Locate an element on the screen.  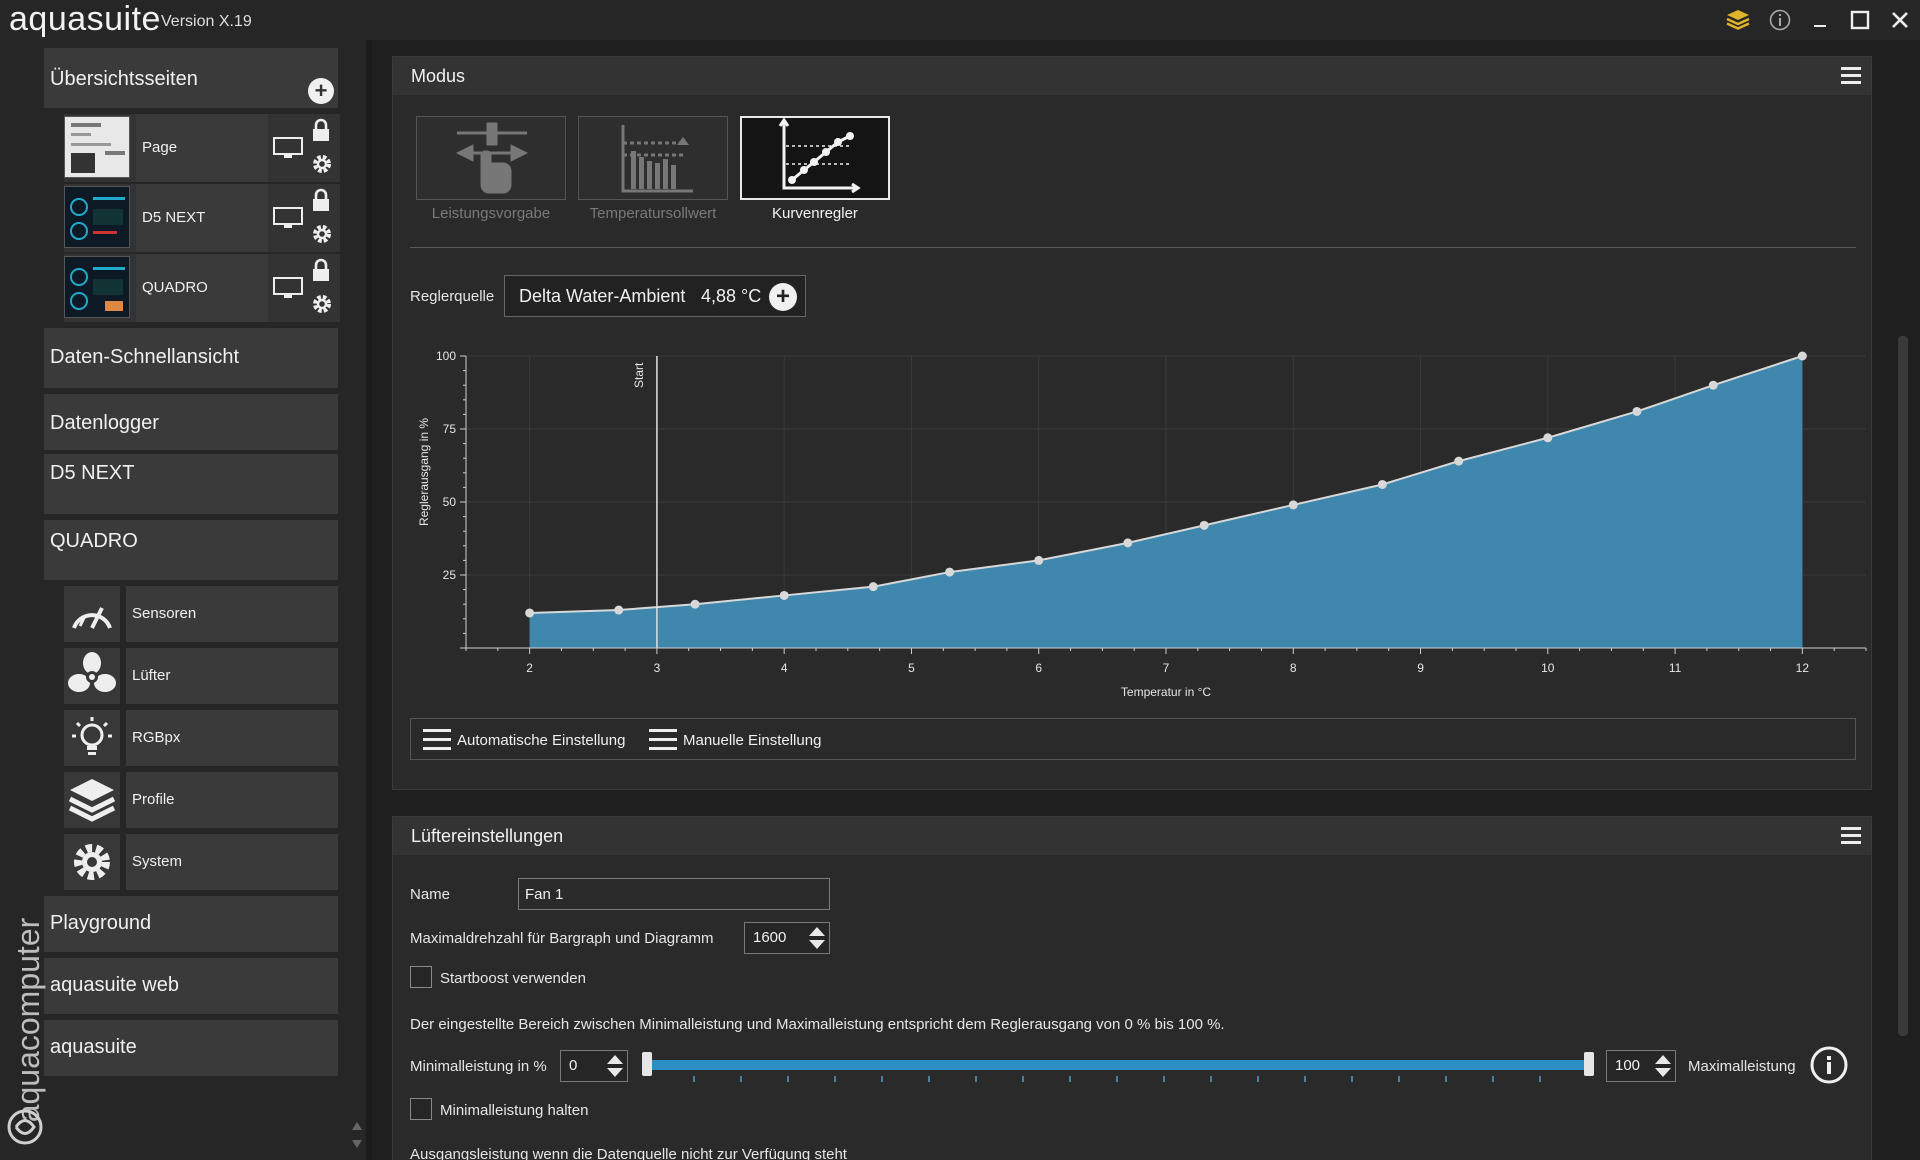
bar-target-icon is located at coordinates (657, 159).